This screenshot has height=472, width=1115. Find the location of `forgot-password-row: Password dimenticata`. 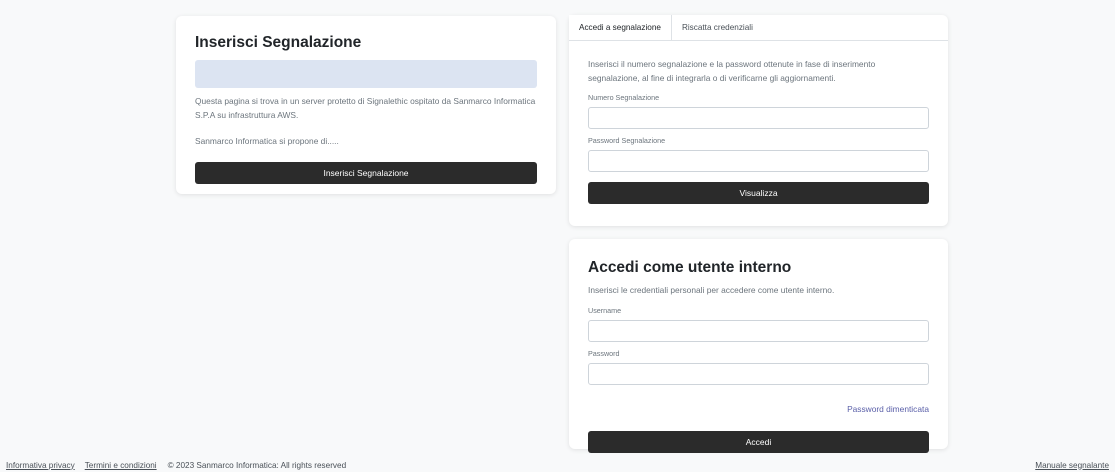

forgot-password-row: Password dimenticata is located at coordinates (758, 408).